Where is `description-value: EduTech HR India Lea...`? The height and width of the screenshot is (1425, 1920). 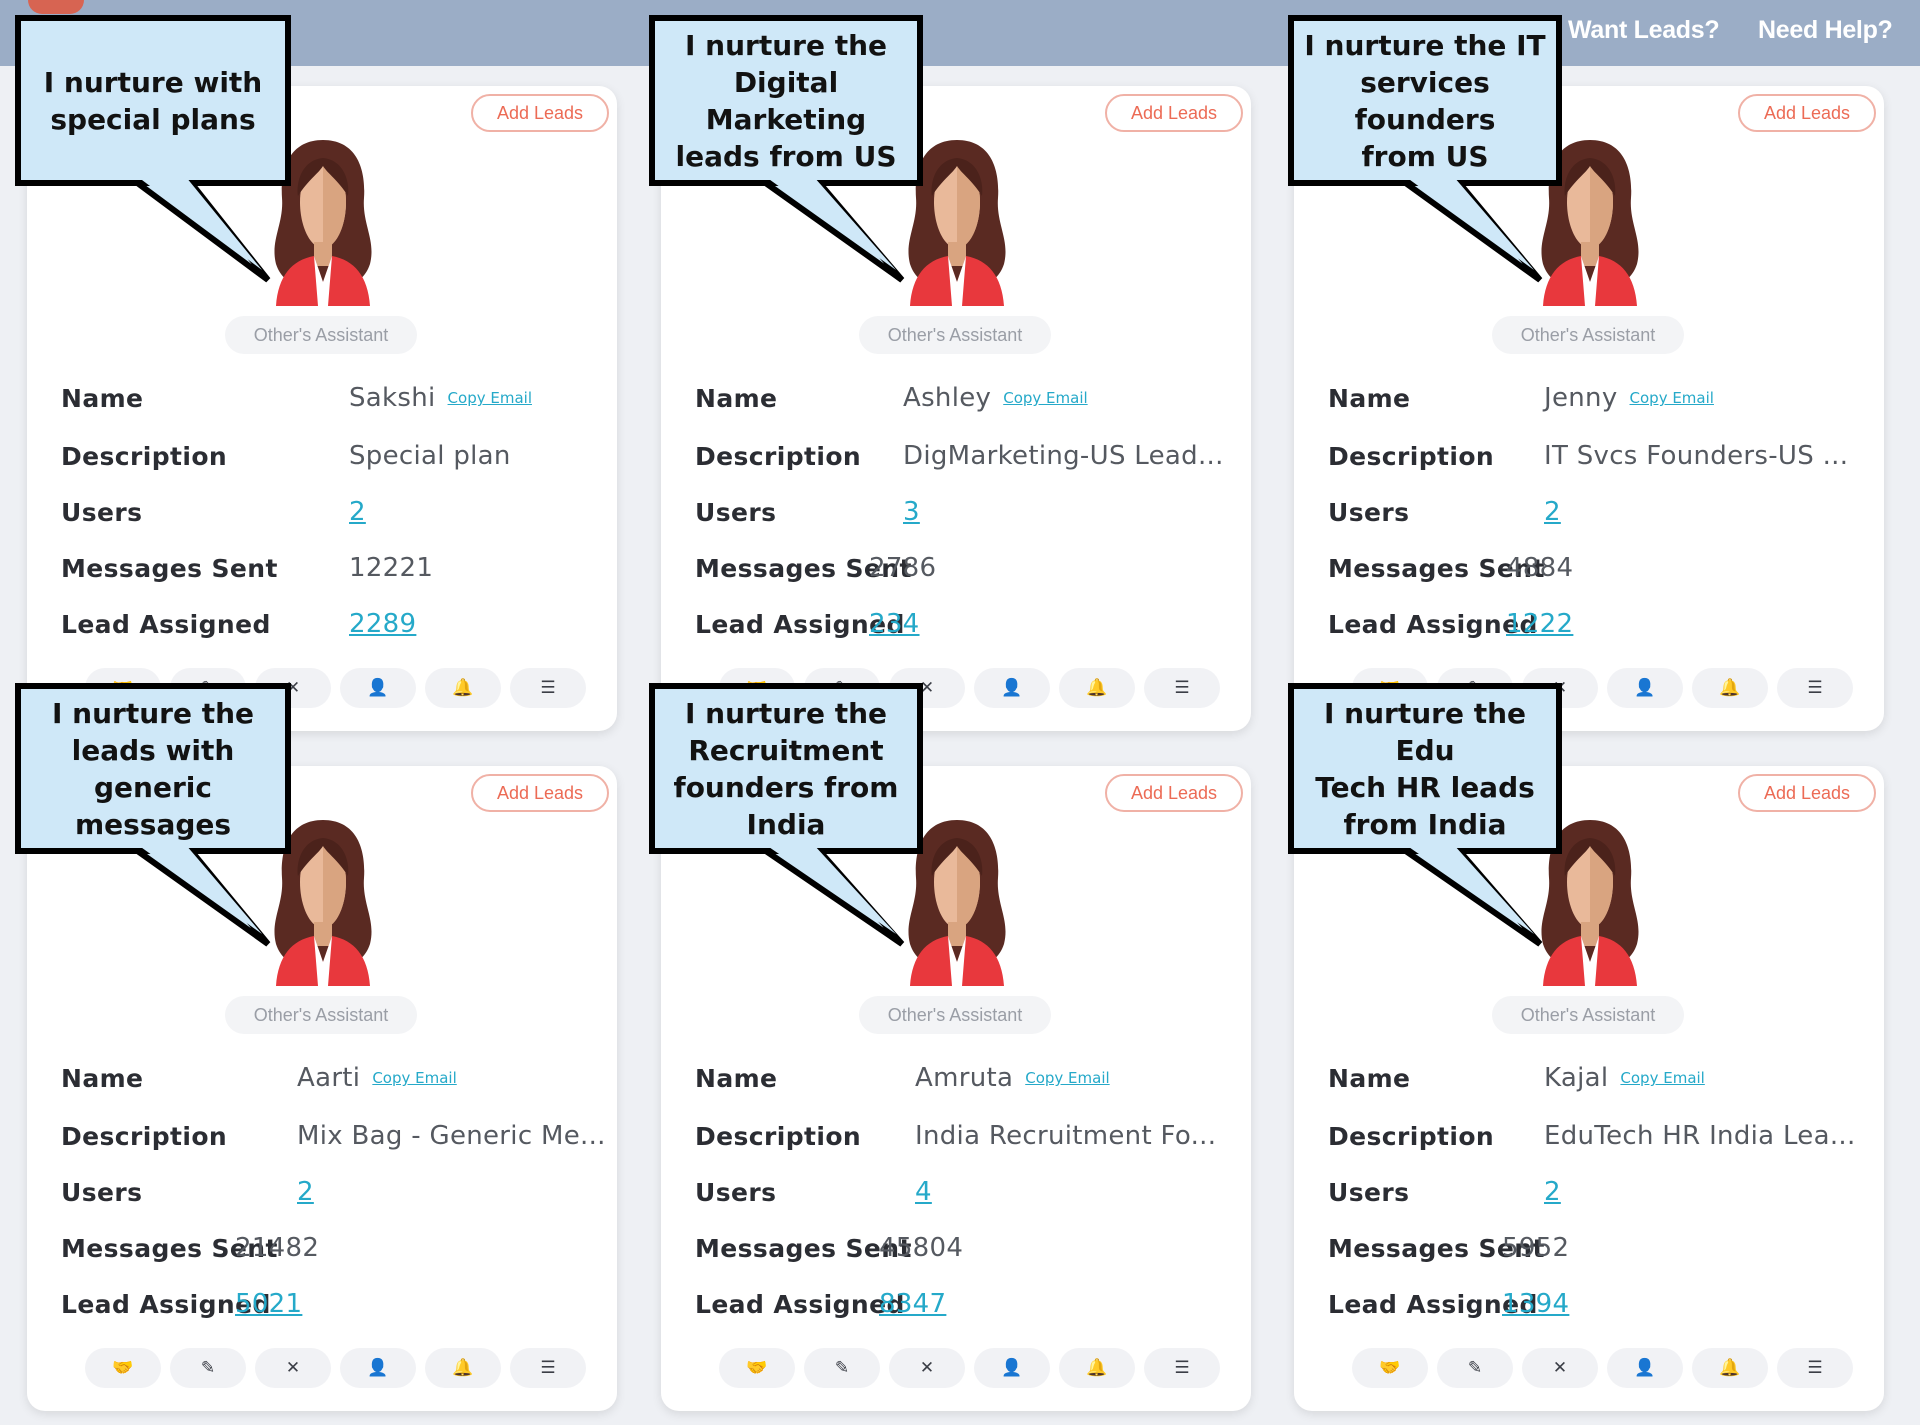 description-value: EduTech HR India Lea... is located at coordinates (1700, 1136).